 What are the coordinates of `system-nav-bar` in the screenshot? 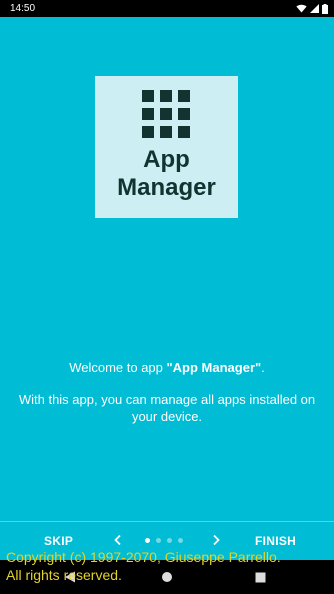 It's located at (167, 577).